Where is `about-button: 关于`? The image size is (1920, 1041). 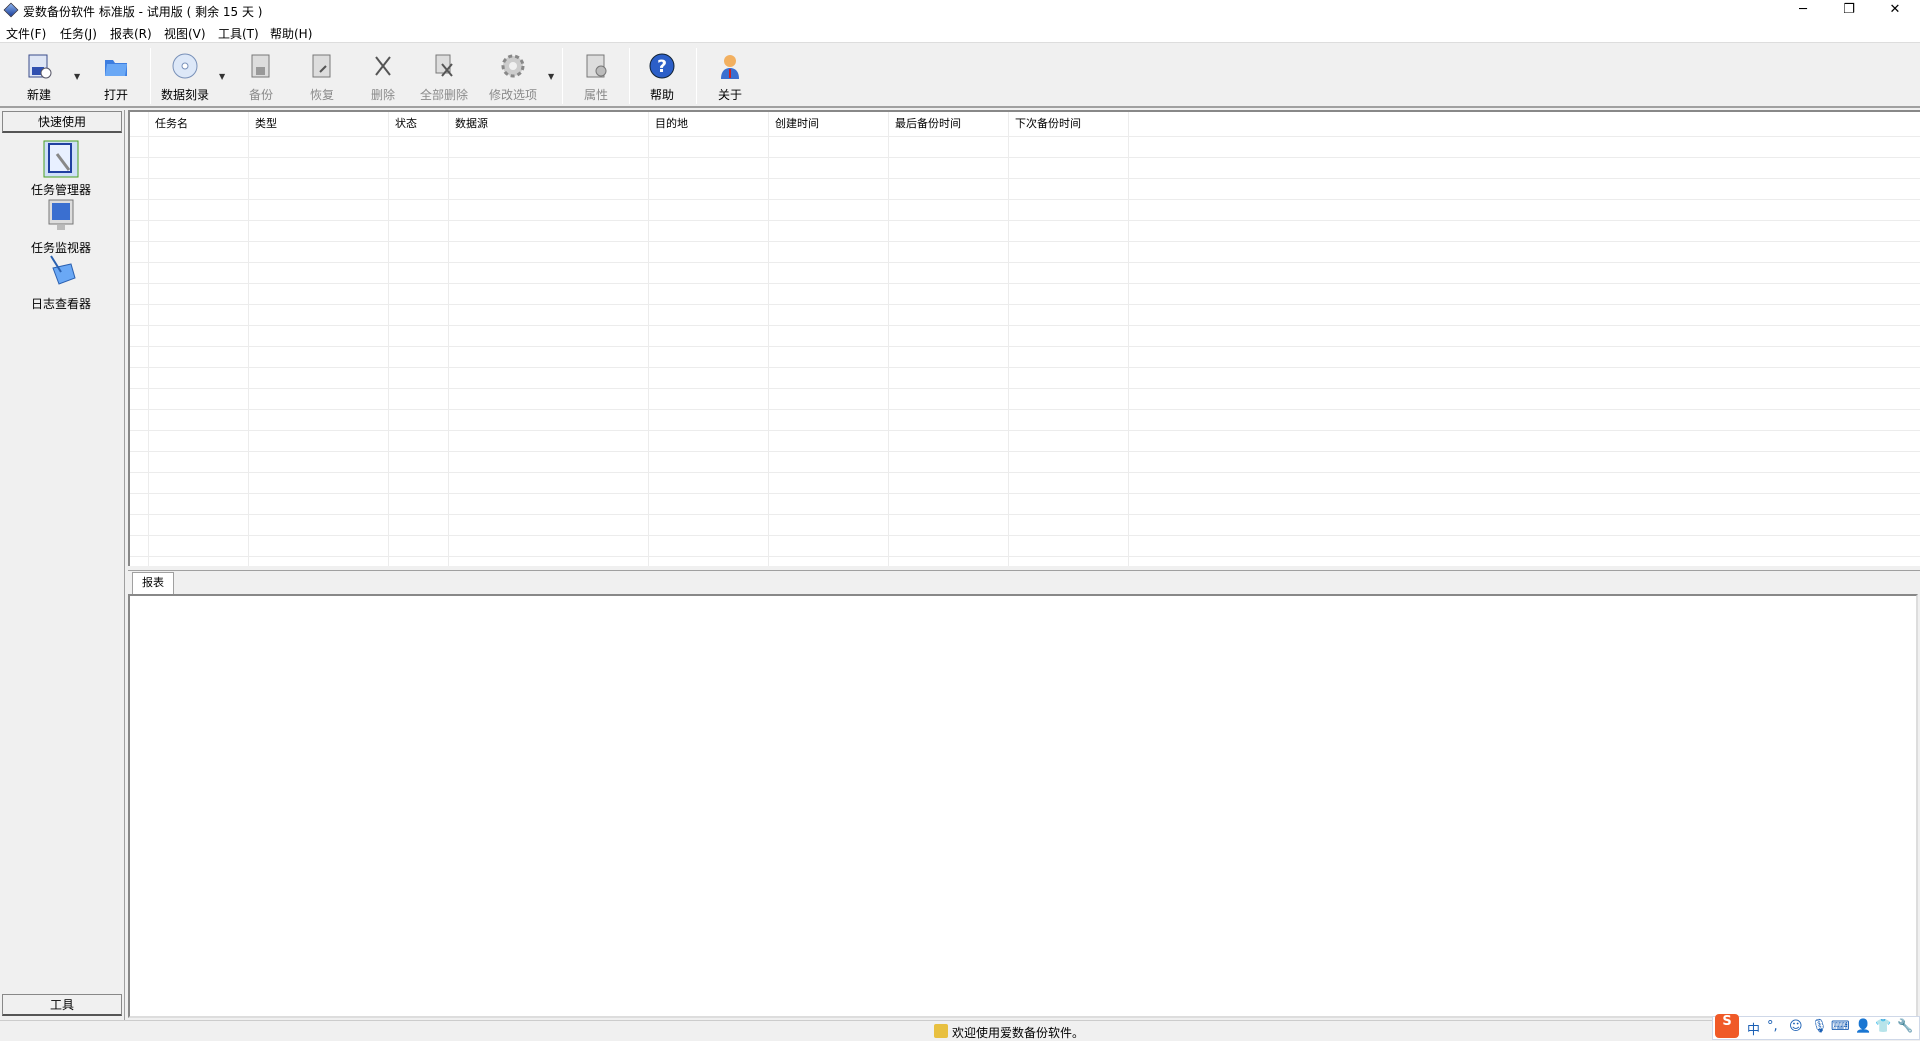 about-button: 关于 is located at coordinates (730, 76).